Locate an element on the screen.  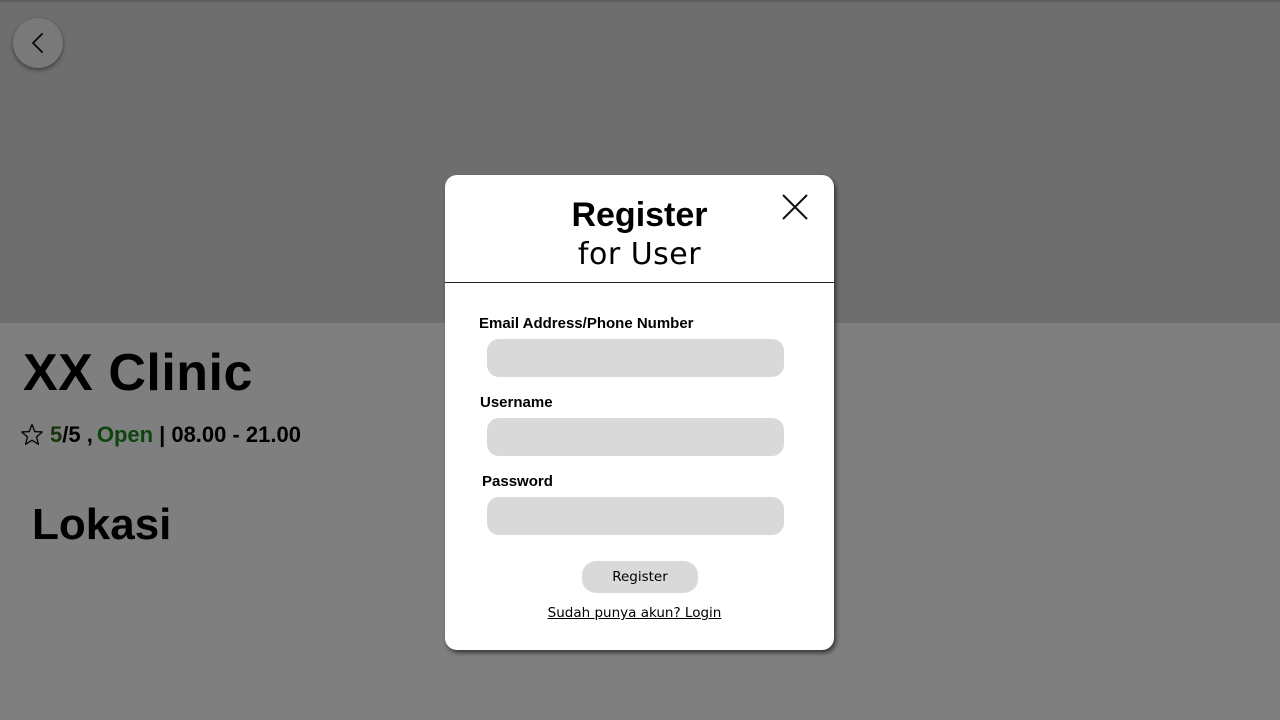
username-input is located at coordinates (635, 437).